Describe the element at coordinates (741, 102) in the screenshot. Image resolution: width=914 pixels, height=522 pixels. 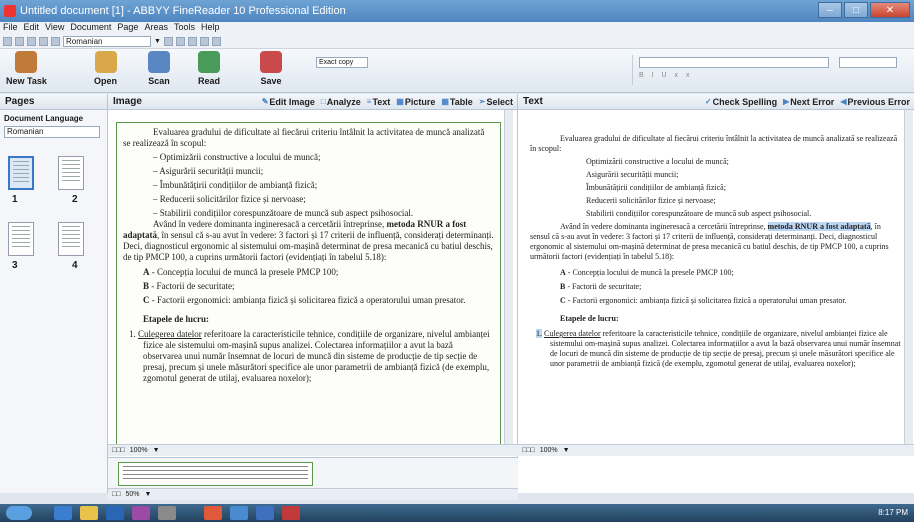
I see `check-spelling-button: ✓ Check Spelling` at that location.